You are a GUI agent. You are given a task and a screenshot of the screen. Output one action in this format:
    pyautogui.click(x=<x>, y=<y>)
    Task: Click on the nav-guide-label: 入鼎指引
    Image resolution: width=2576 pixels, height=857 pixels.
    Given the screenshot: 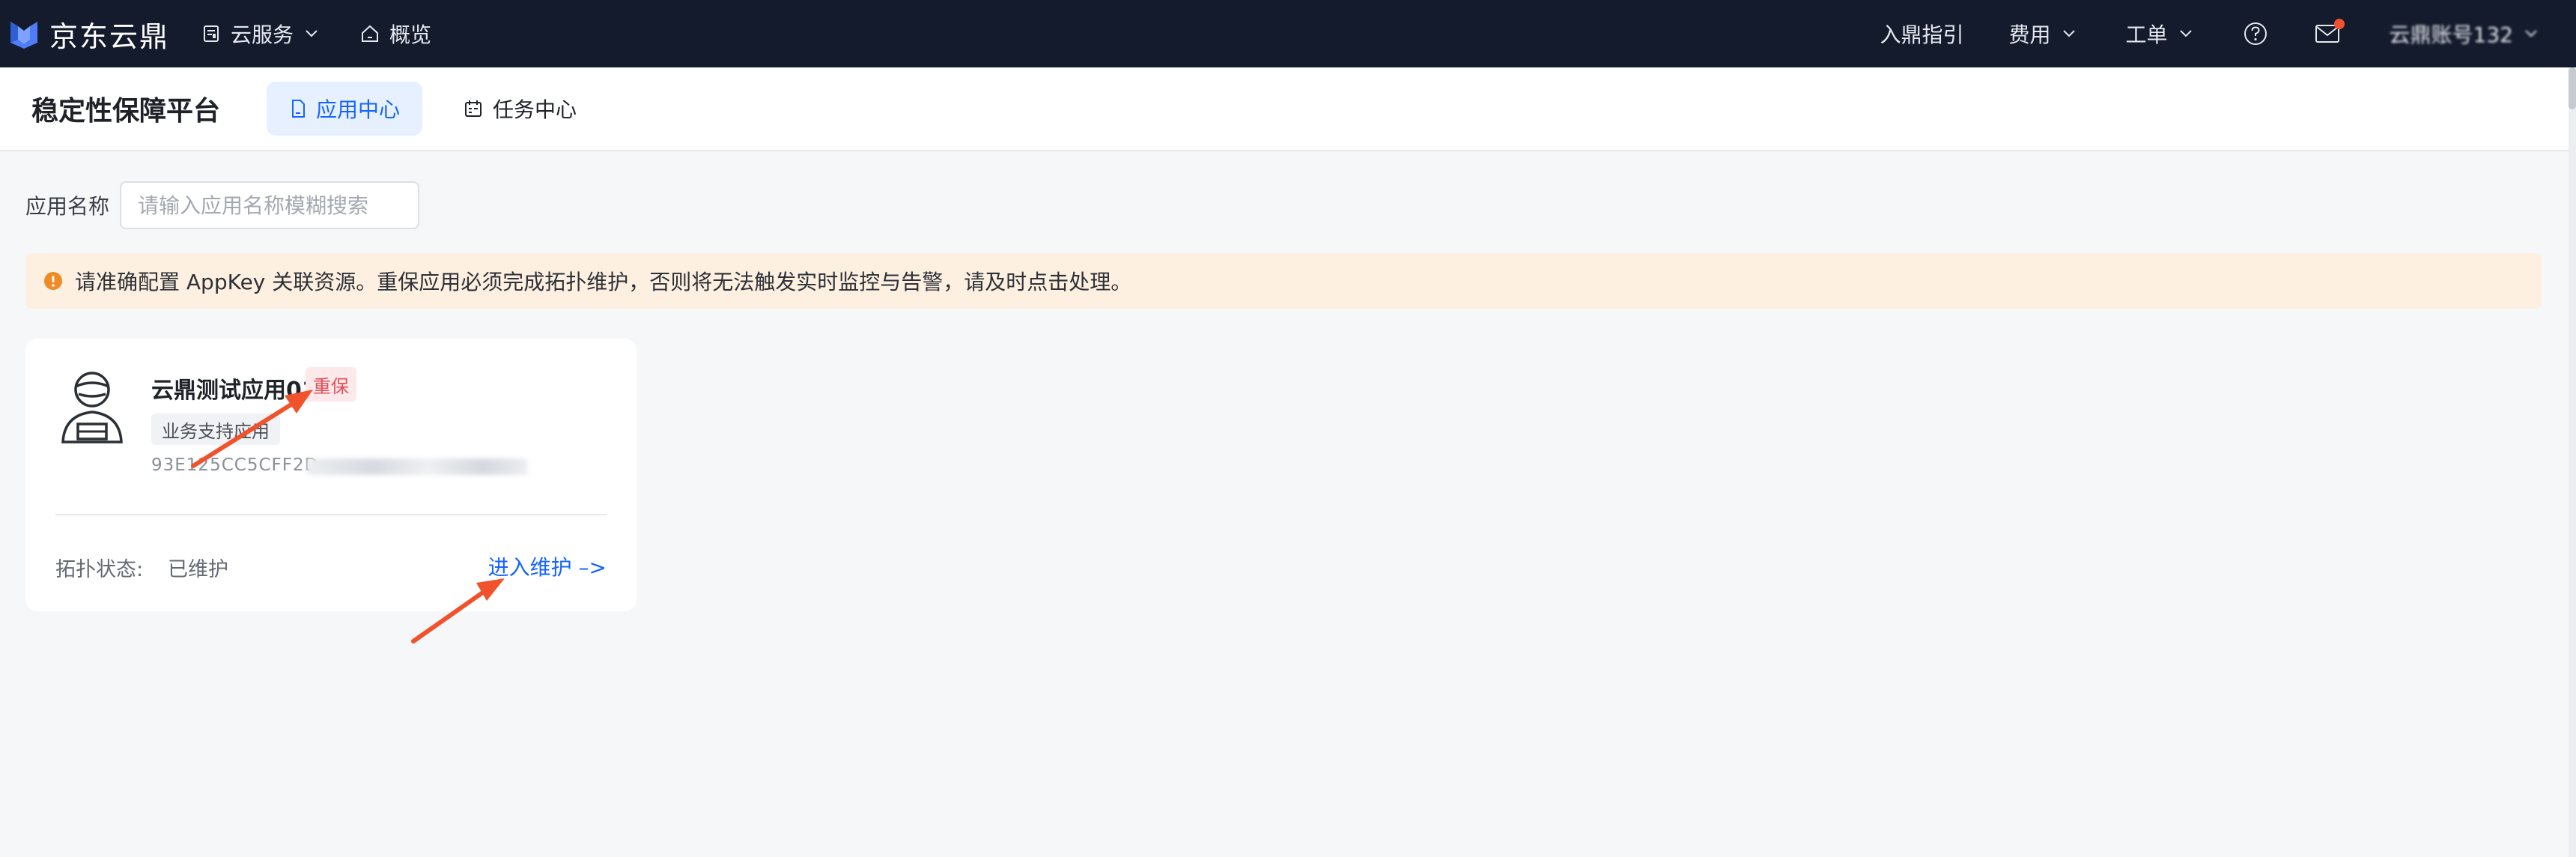 What is the action you would take?
    pyautogui.click(x=1922, y=34)
    